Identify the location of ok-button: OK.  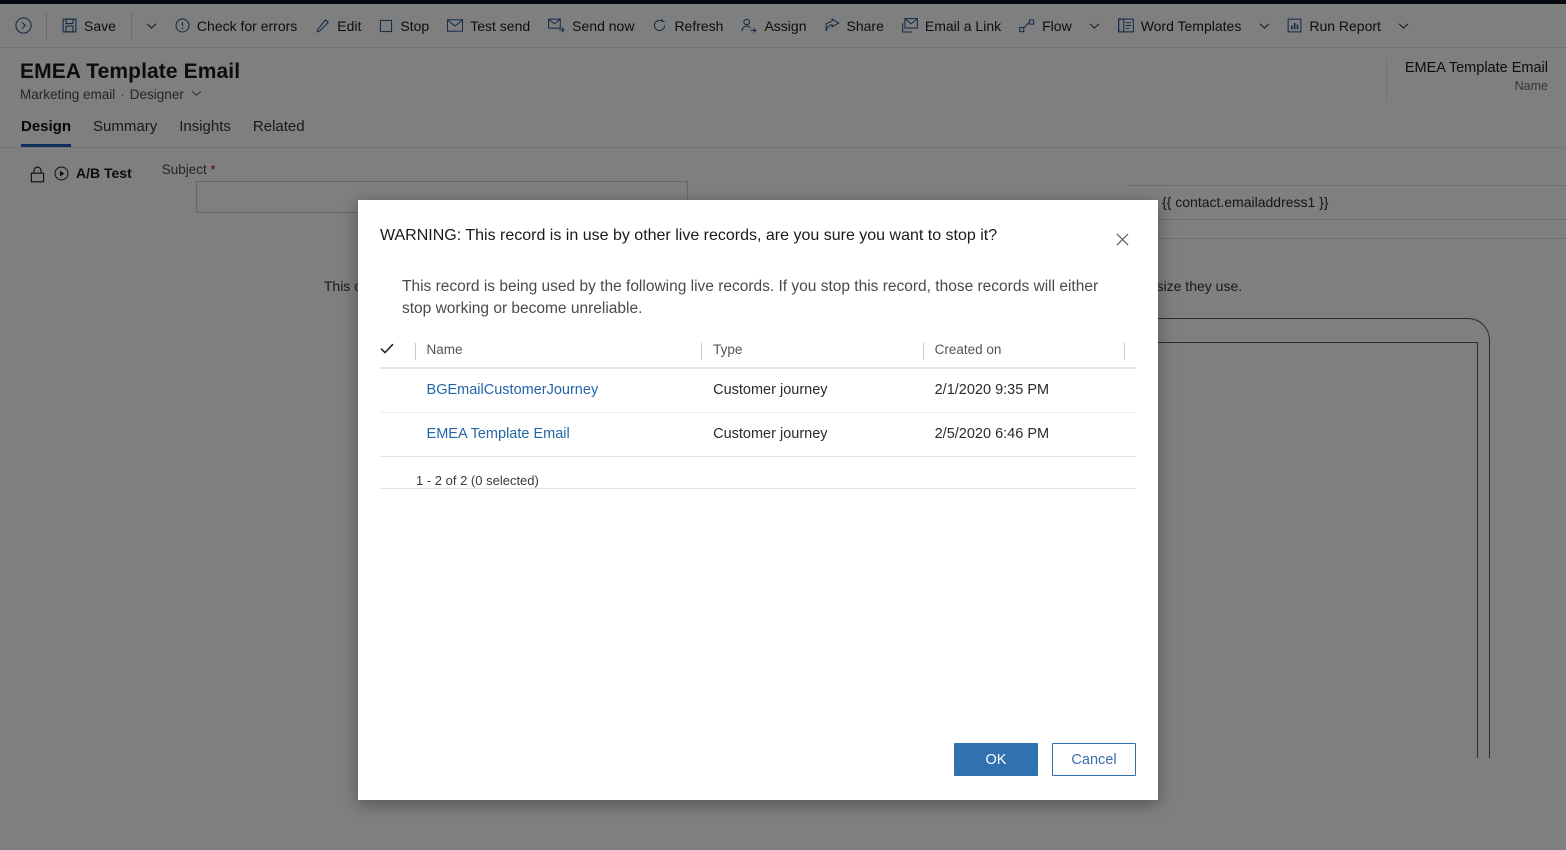
(996, 759).